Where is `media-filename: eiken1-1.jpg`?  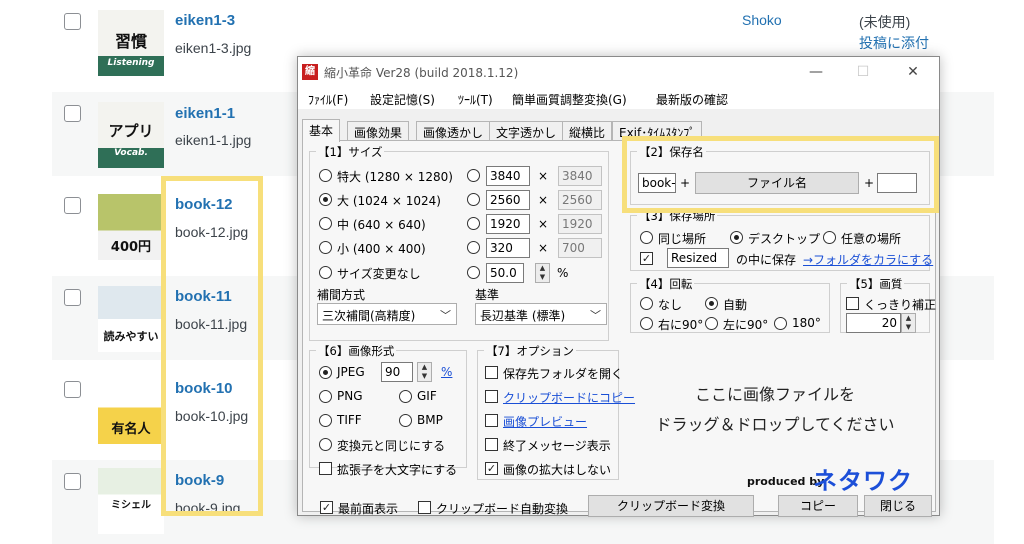 media-filename: eiken1-1.jpg is located at coordinates (213, 140).